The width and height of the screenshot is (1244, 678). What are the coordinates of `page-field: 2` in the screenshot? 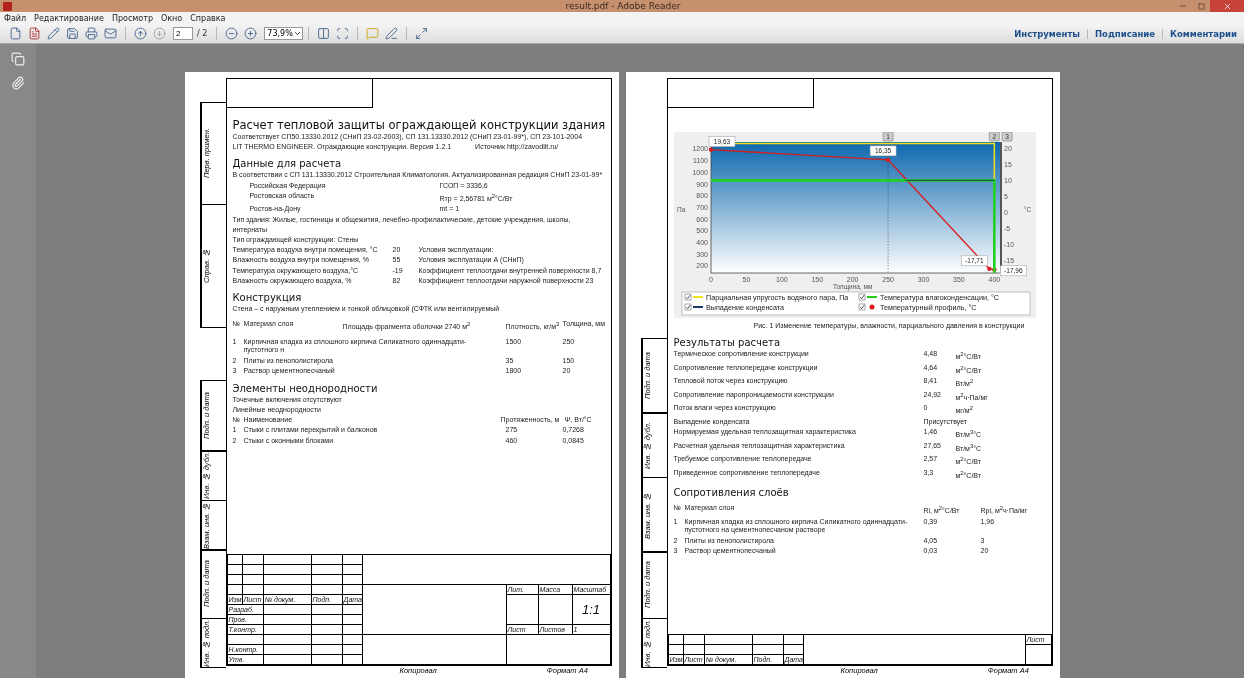 It's located at (183, 33).